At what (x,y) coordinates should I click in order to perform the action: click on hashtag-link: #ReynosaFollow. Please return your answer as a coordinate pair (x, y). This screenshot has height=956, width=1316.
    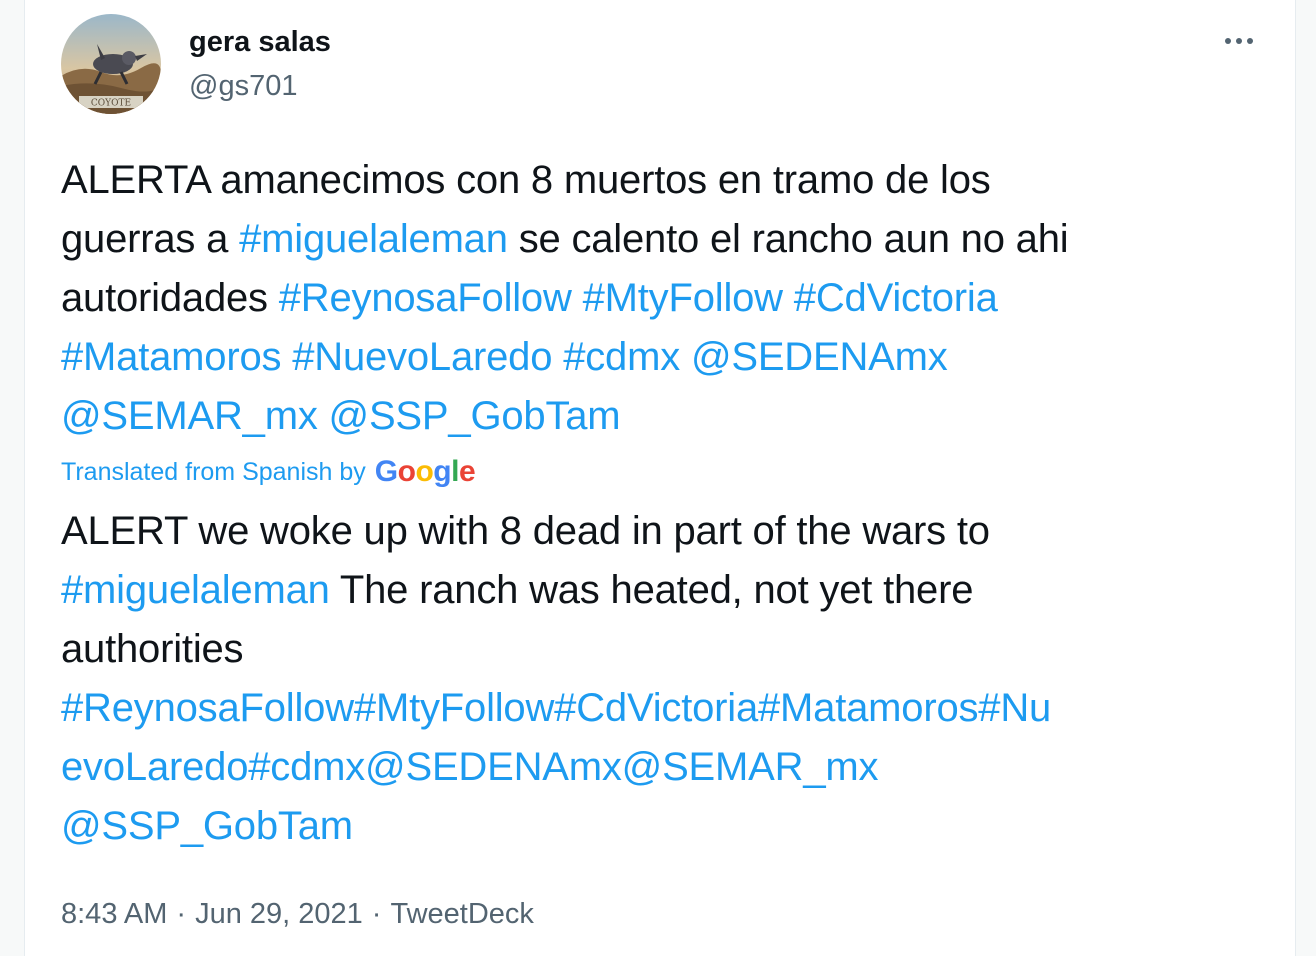
    Looking at the image, I should click on (425, 298).